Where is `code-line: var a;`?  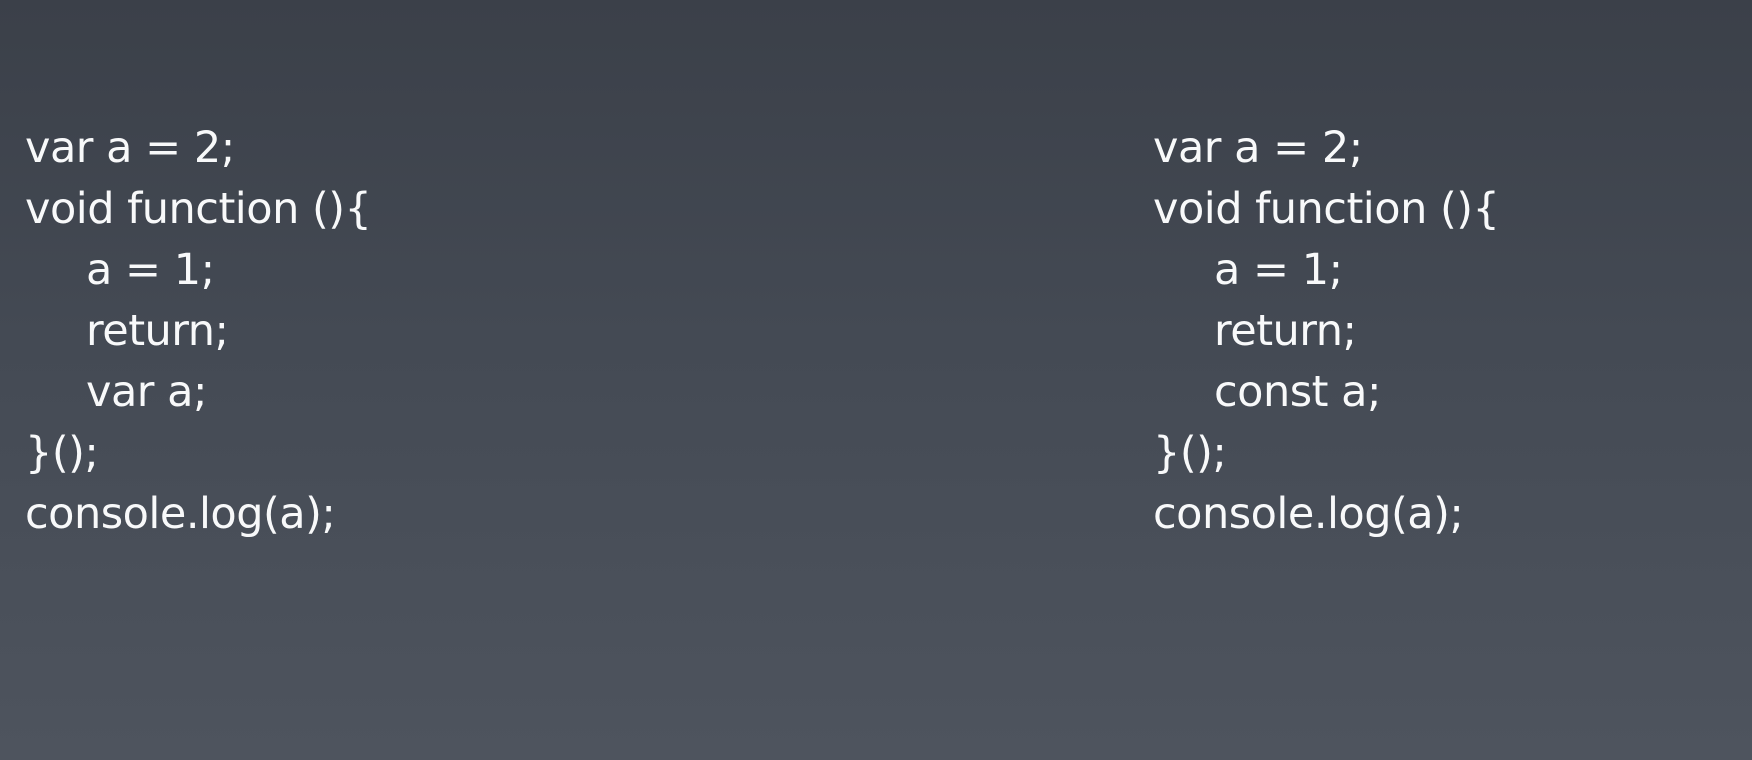
code-line: var a; is located at coordinates (146, 392).